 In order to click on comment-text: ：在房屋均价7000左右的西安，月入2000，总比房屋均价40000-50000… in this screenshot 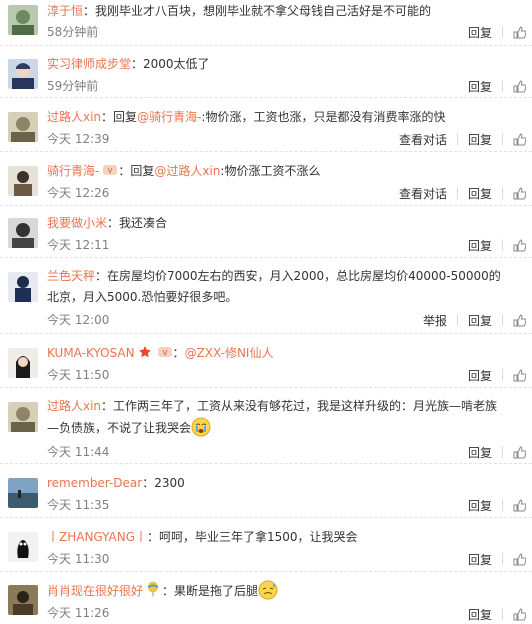, I will do `click(274, 286)`.